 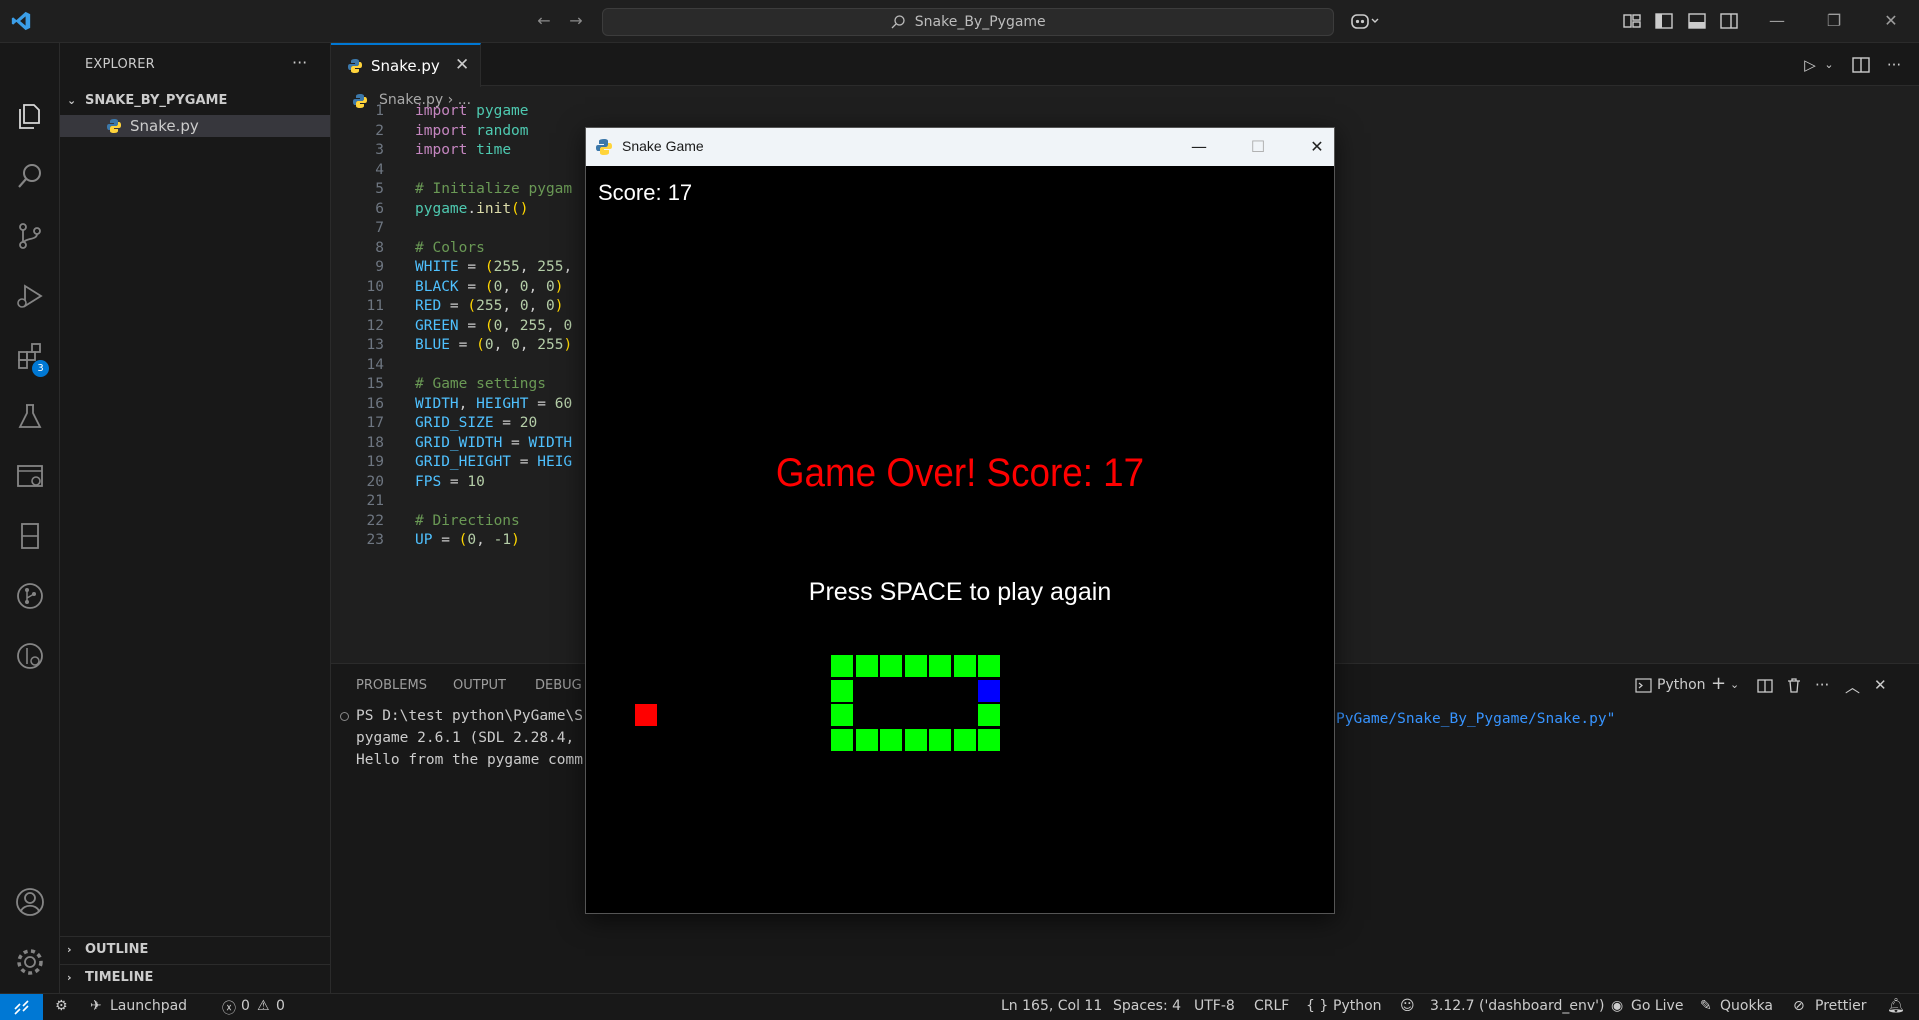 I want to click on errors-icon: ⓧ, so click(x=229, y=1008).